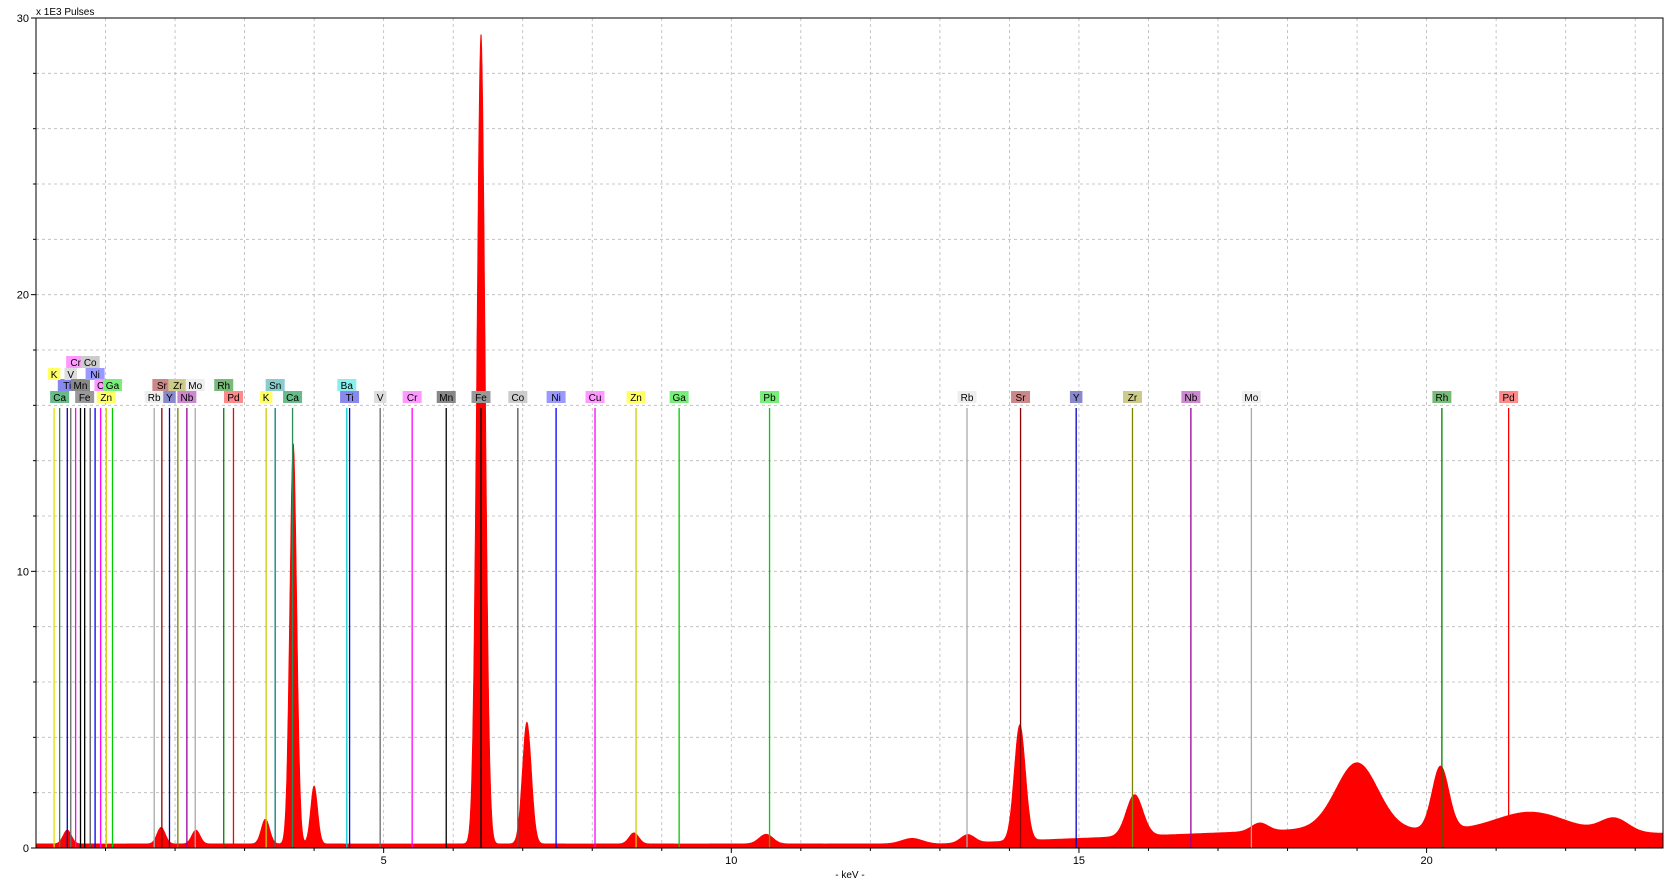 The width and height of the screenshot is (1665, 880). I want to click on x-tick-label: 15, so click(1079, 861).